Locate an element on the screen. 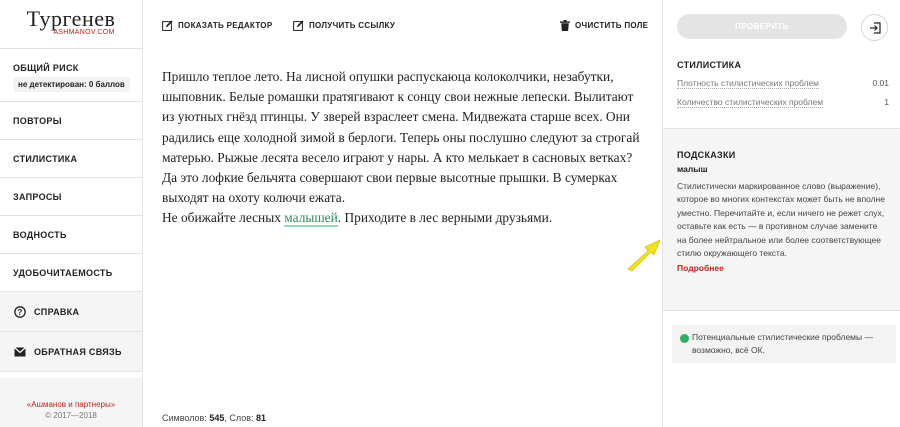  nav-item-stylistics: СТИЛИСТИКА is located at coordinates (71, 159).